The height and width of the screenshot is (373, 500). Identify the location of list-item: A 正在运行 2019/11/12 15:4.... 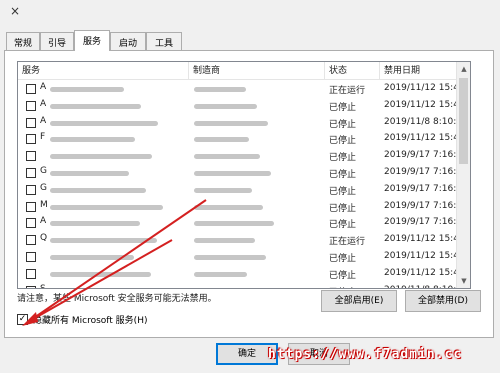
(244, 89).